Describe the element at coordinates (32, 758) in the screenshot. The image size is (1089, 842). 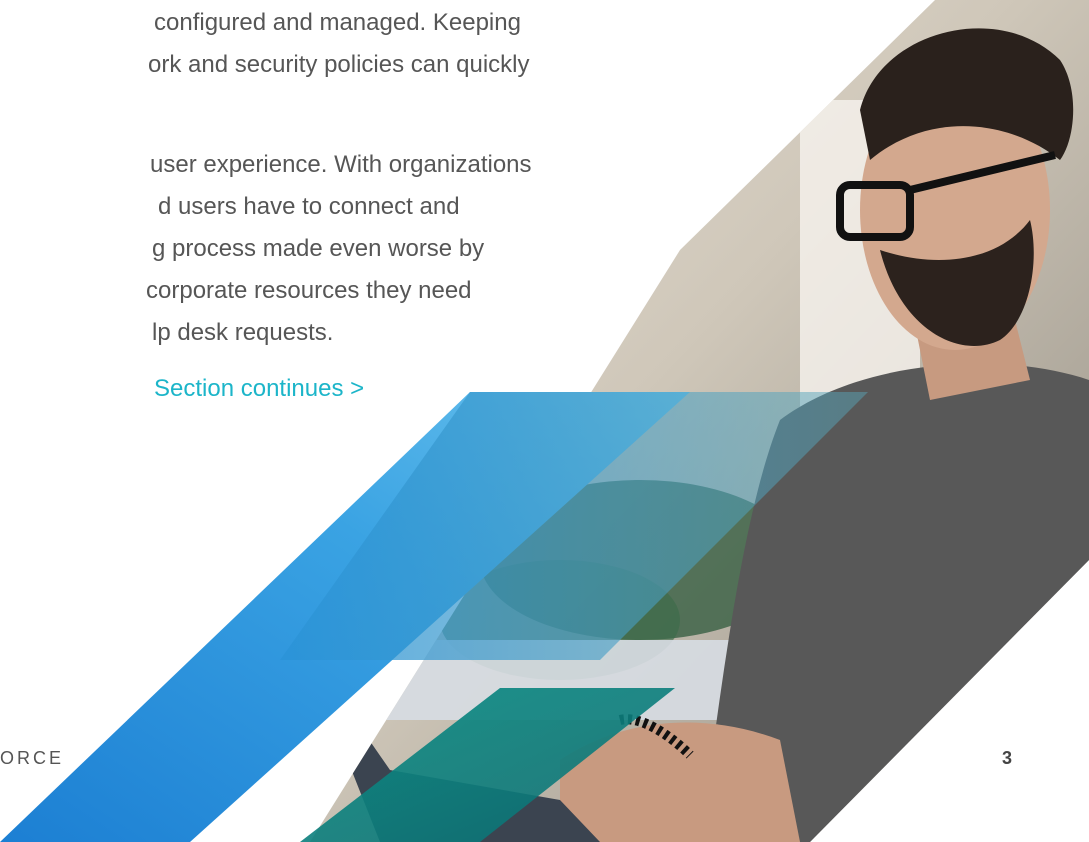
I see `footer-label: ORCE` at that location.